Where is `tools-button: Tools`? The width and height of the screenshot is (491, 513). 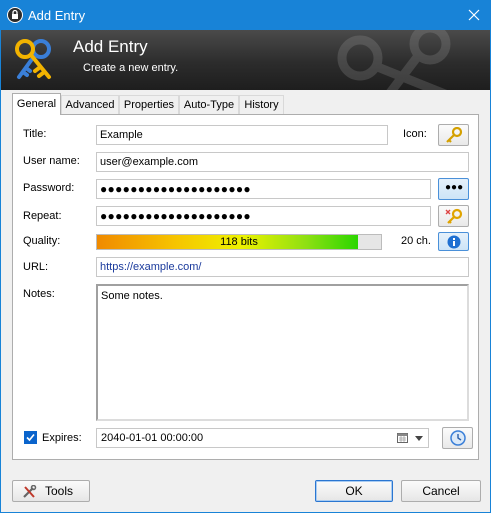 tools-button: Tools is located at coordinates (51, 491).